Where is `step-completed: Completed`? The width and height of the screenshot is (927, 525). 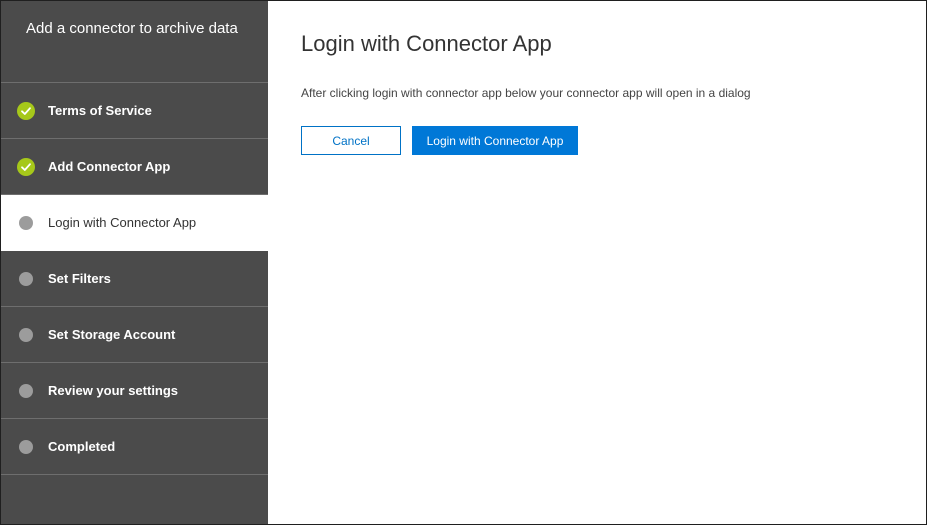
step-completed: Completed is located at coordinates (134, 447).